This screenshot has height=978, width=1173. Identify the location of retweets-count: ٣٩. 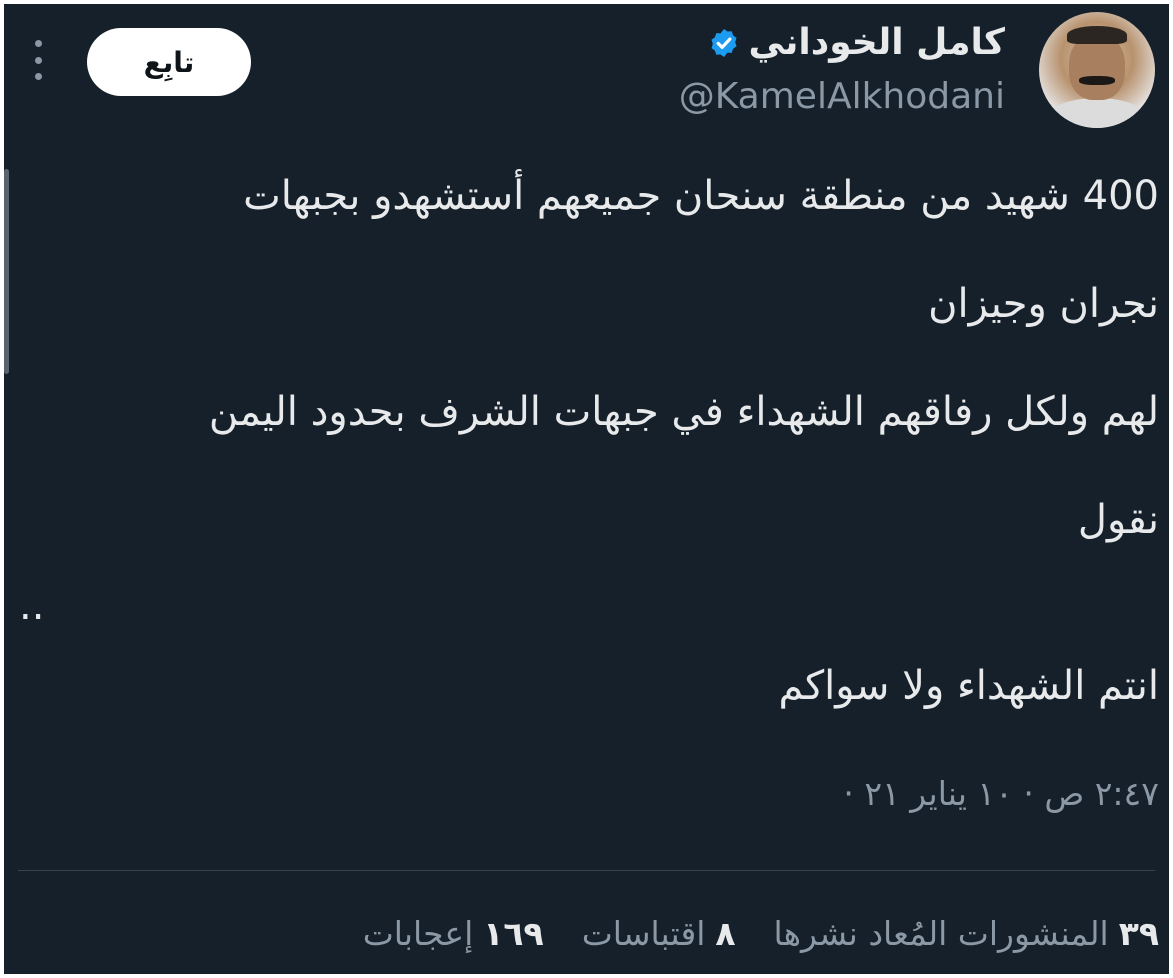
(1138, 933).